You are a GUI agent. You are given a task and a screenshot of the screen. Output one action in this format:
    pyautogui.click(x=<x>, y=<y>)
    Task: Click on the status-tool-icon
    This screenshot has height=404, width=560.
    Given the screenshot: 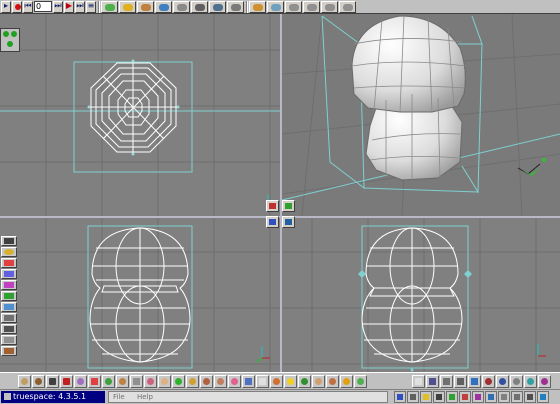 What is the action you would take?
    pyautogui.click(x=517, y=397)
    